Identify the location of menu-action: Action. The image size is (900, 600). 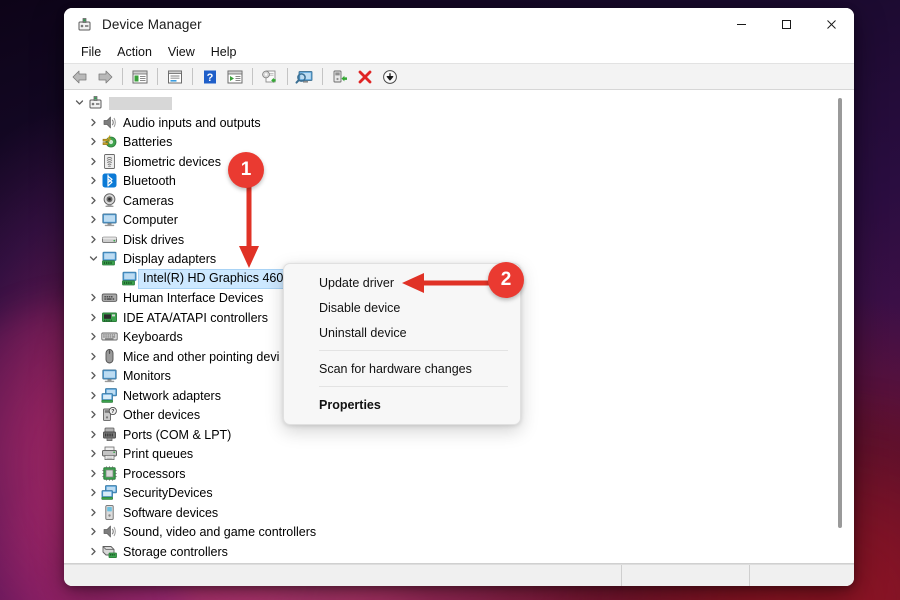
(134, 52).